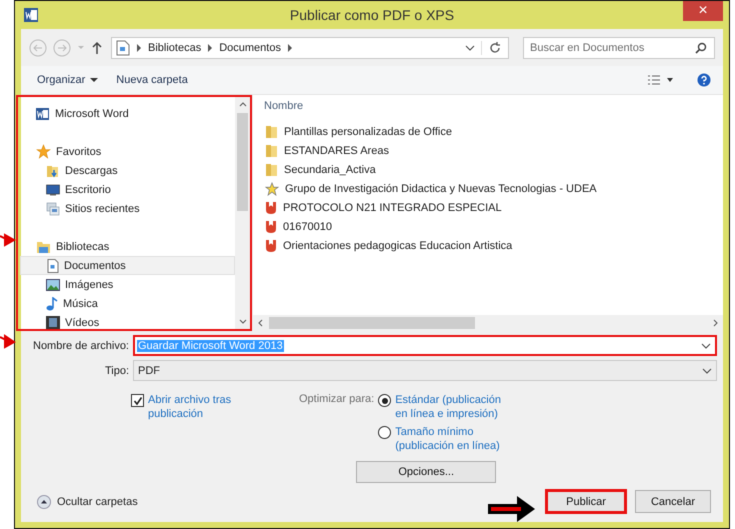 The width and height of the screenshot is (735, 529). What do you see at coordinates (372, 15) in the screenshot?
I see `window-title: Publicar como PDF o XPS` at bounding box center [372, 15].